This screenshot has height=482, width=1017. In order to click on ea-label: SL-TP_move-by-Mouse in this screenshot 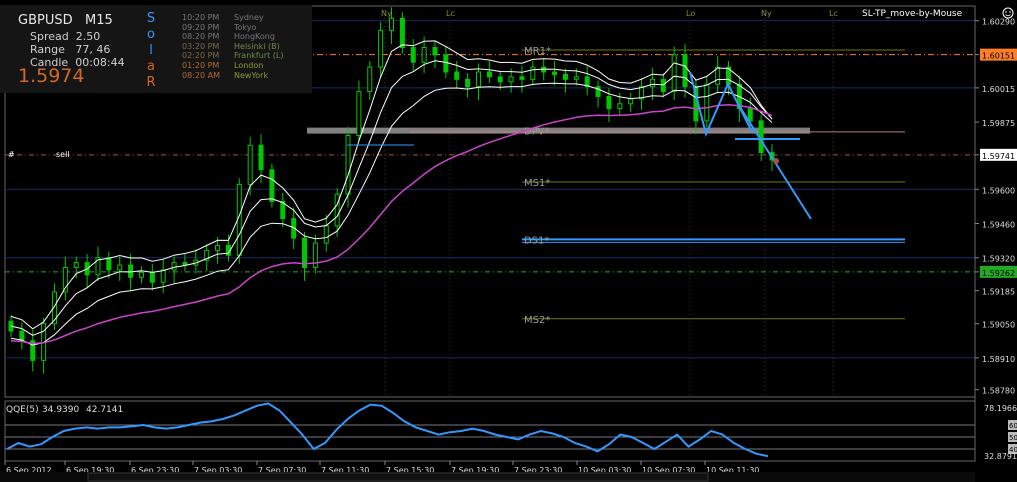, I will do `click(912, 14)`.